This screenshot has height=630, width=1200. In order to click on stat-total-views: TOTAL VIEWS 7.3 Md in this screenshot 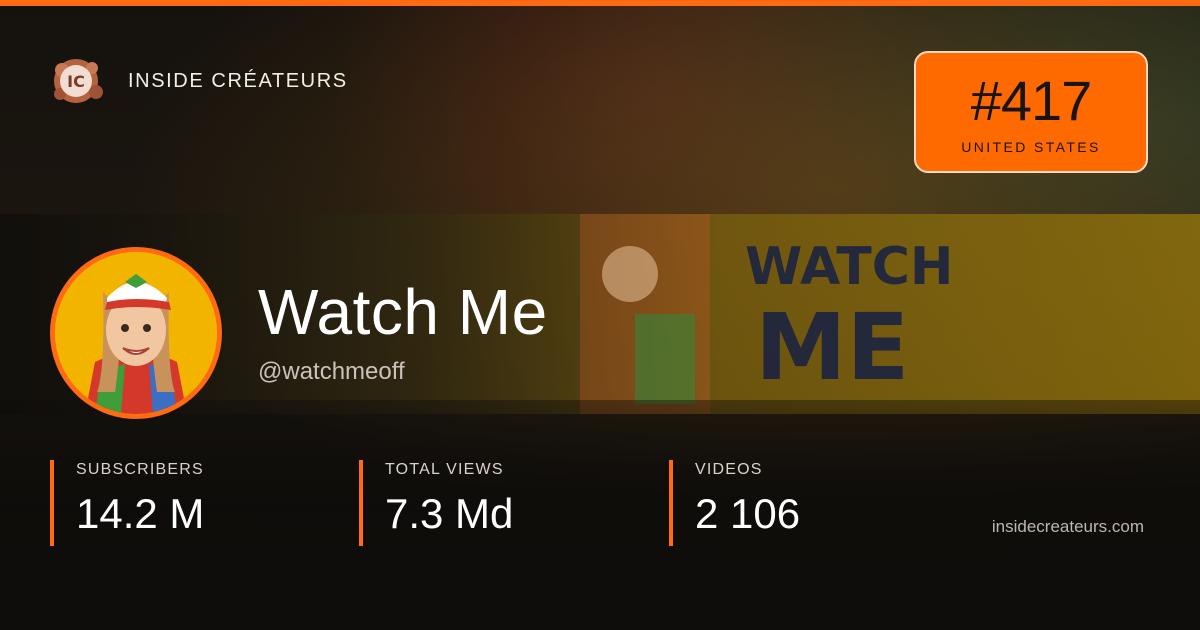, I will do `click(436, 503)`.